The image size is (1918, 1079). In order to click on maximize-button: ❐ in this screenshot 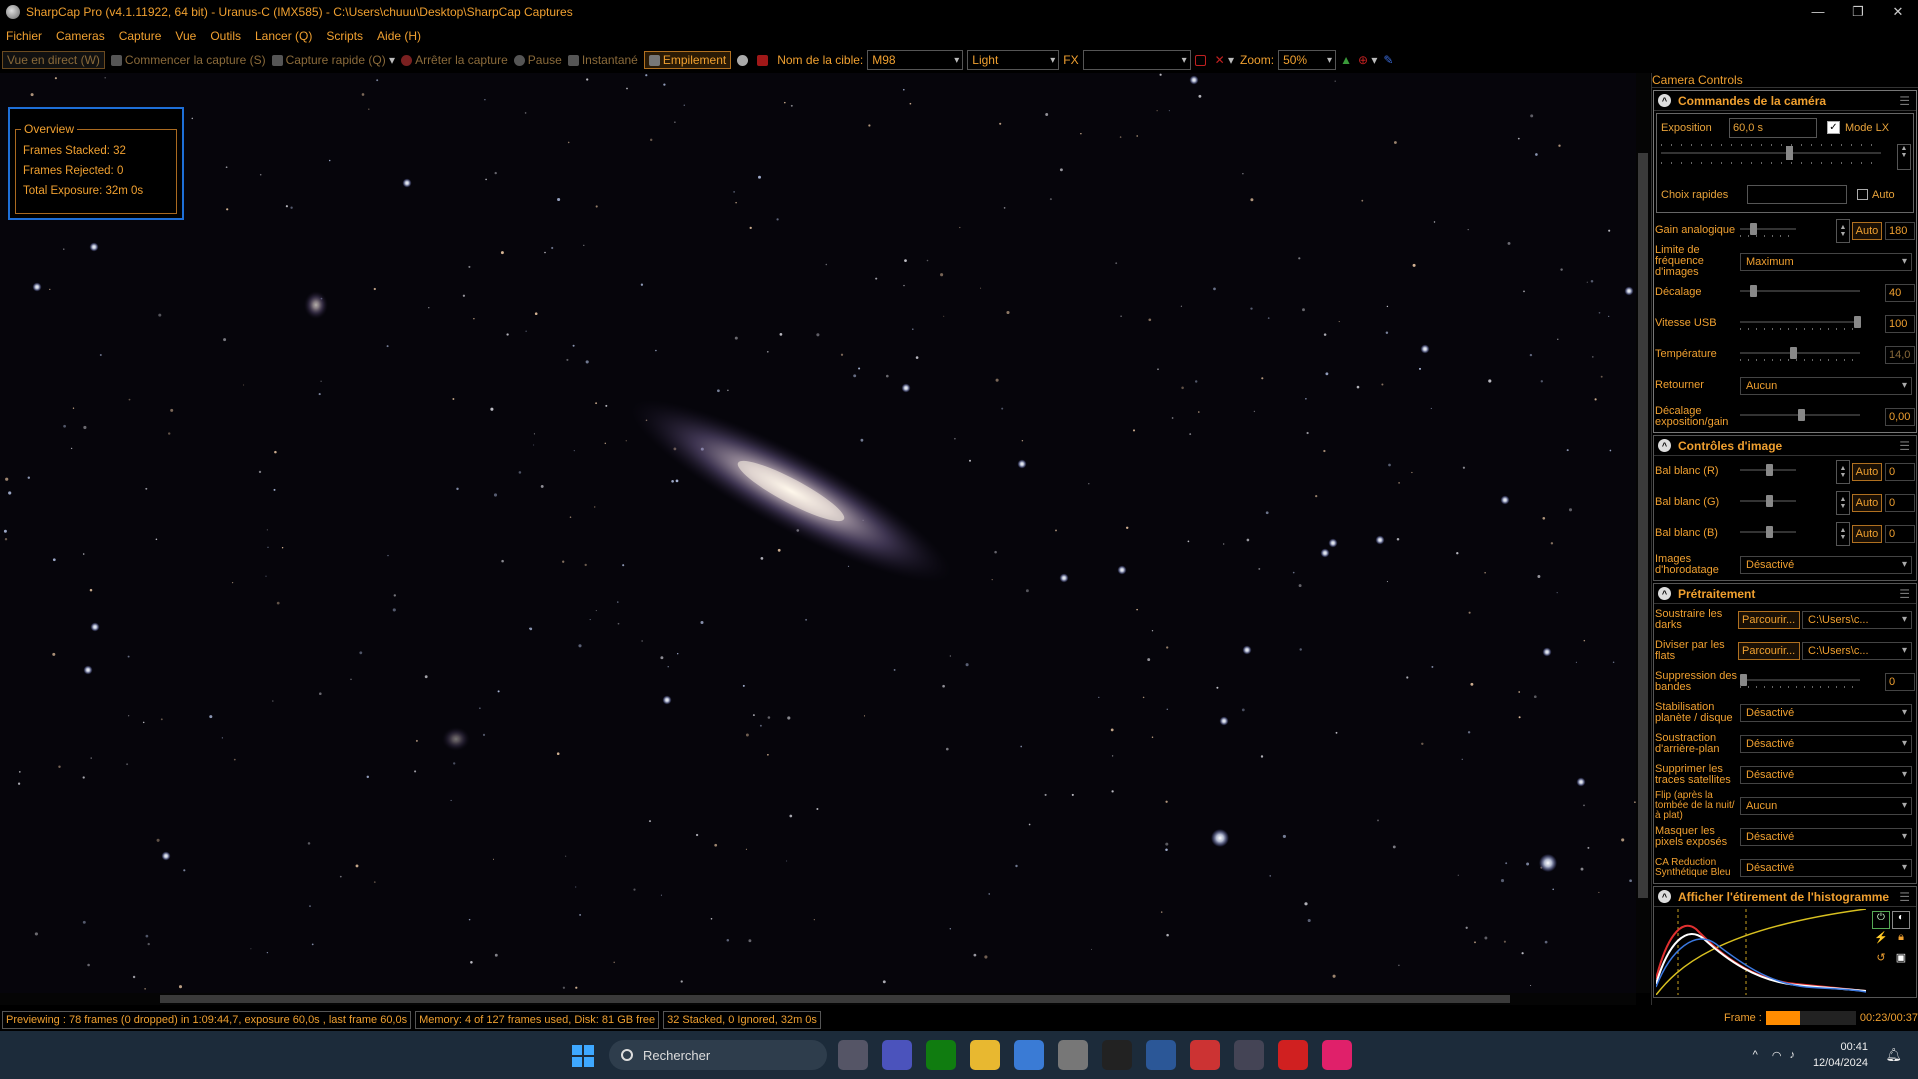, I will do `click(1858, 11)`.